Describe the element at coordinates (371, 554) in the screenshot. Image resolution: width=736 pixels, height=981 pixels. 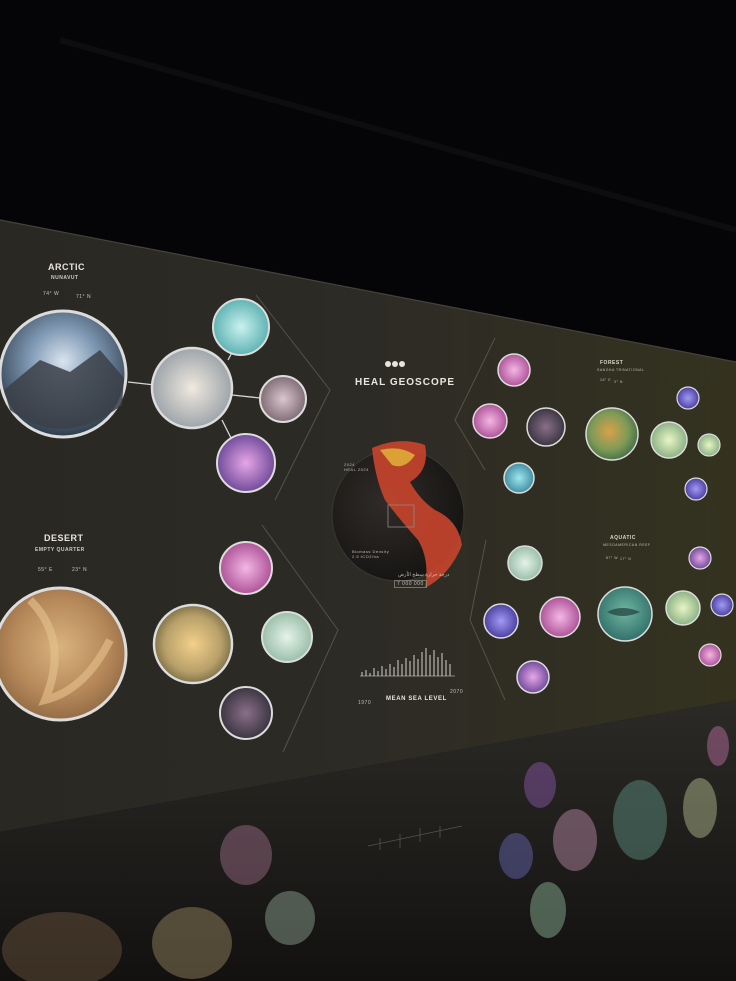
I see `globe-annotation-bottom: Biomass Density 2.5 tCO2/ha` at that location.